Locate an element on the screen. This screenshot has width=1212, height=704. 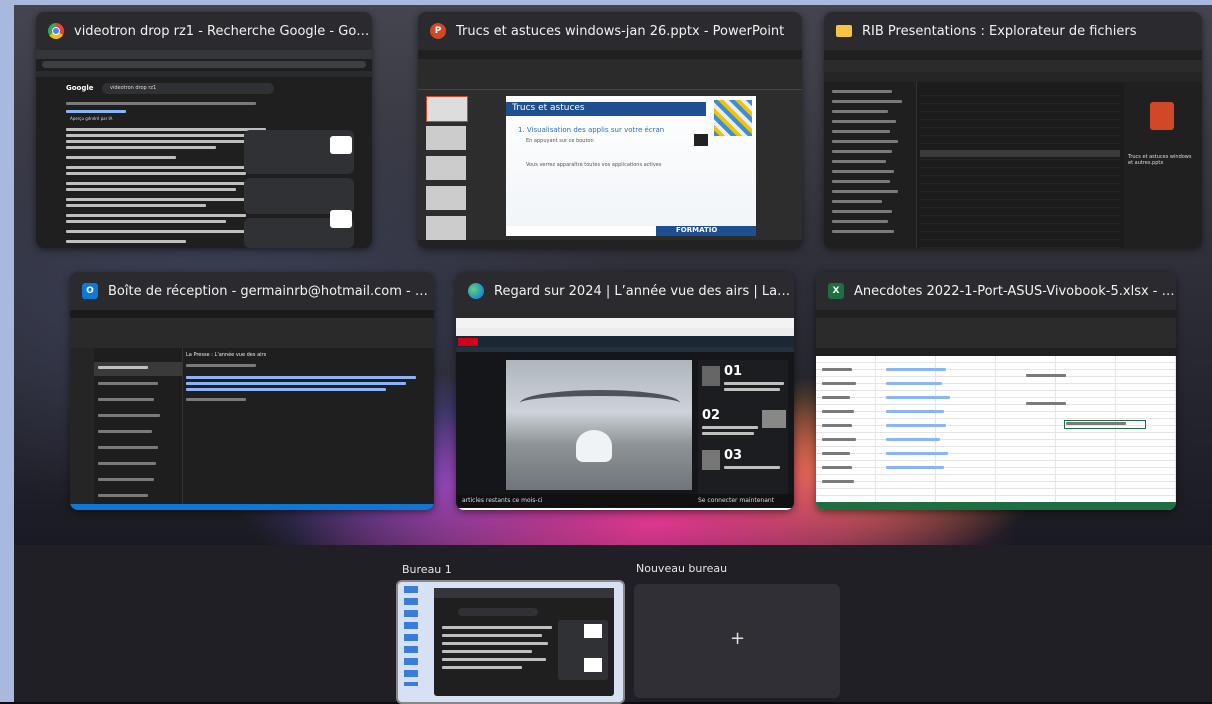
plus-icon: + is located at coordinates (738, 638).